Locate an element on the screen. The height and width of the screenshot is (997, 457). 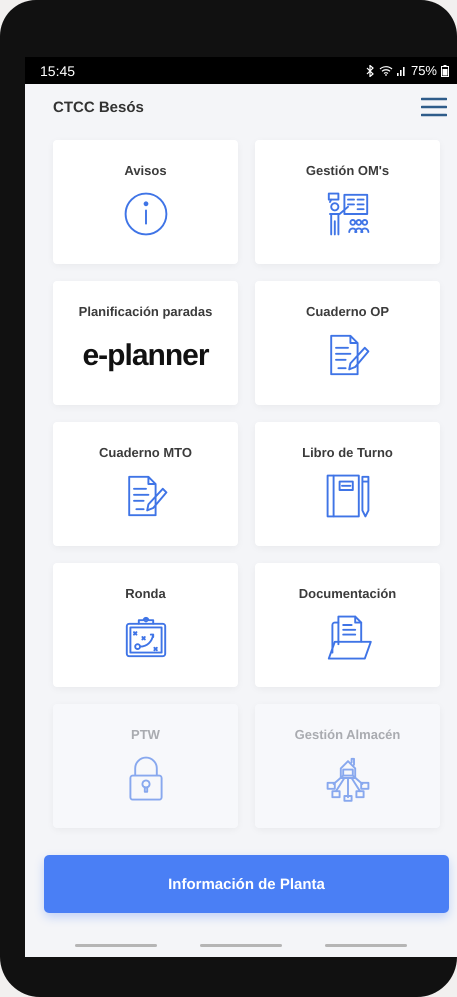
menu-tile: Ronda is located at coordinates (145, 625).